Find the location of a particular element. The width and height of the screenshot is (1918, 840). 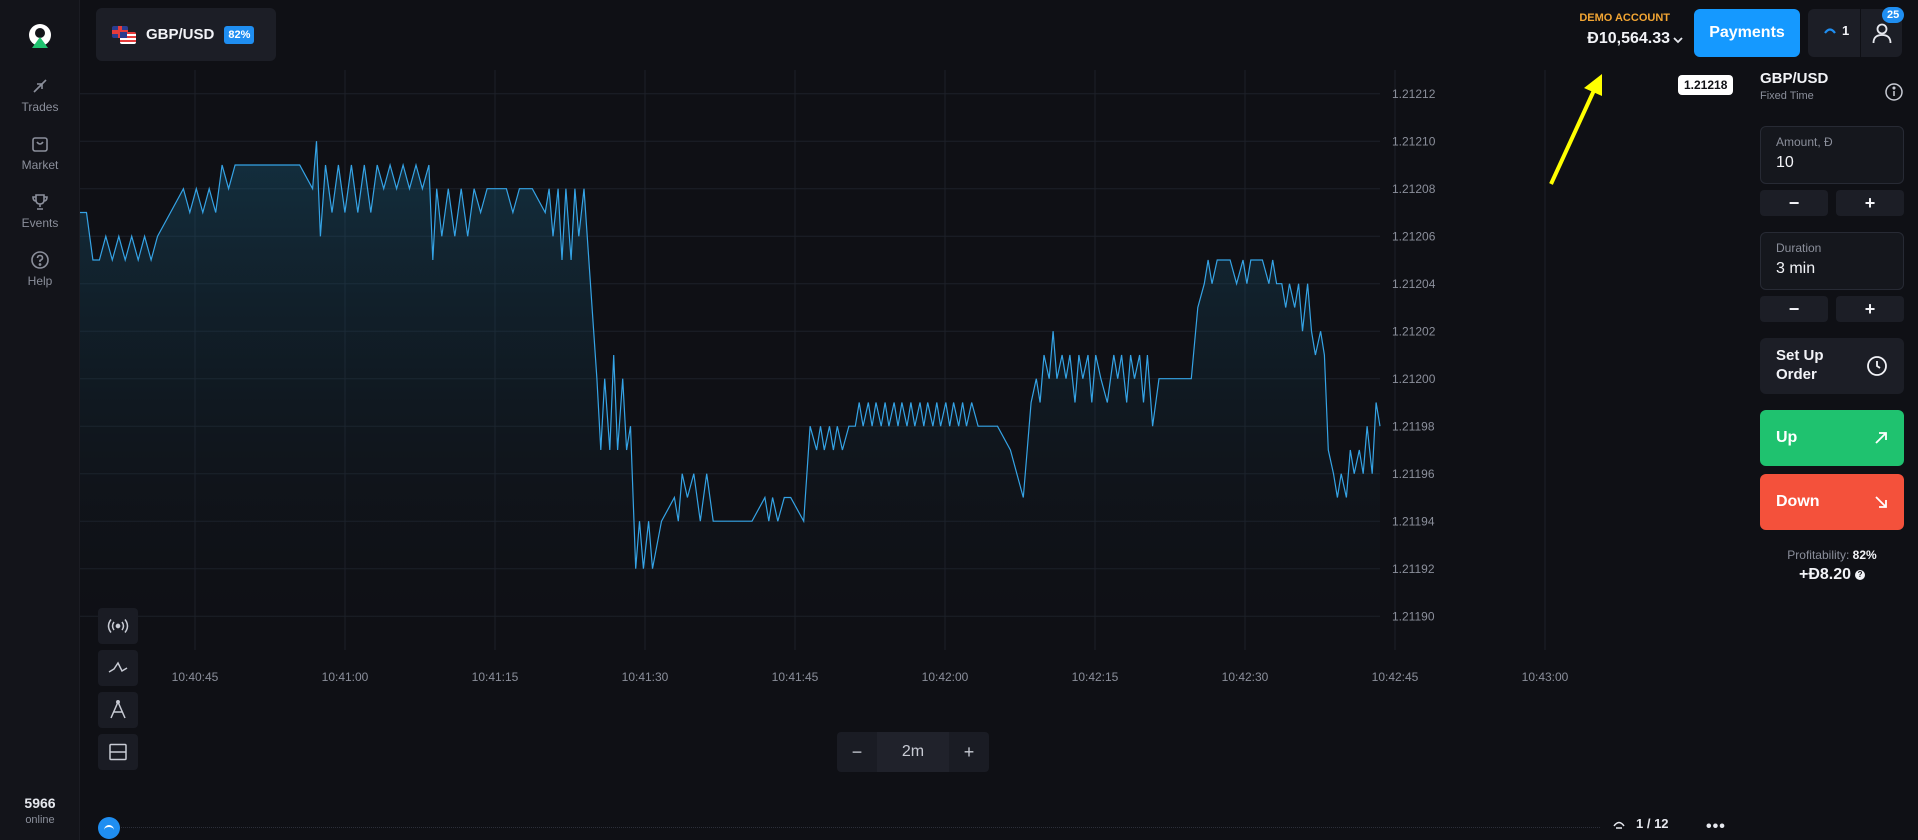

sidebar-item-help: Help is located at coordinates (40, 269).